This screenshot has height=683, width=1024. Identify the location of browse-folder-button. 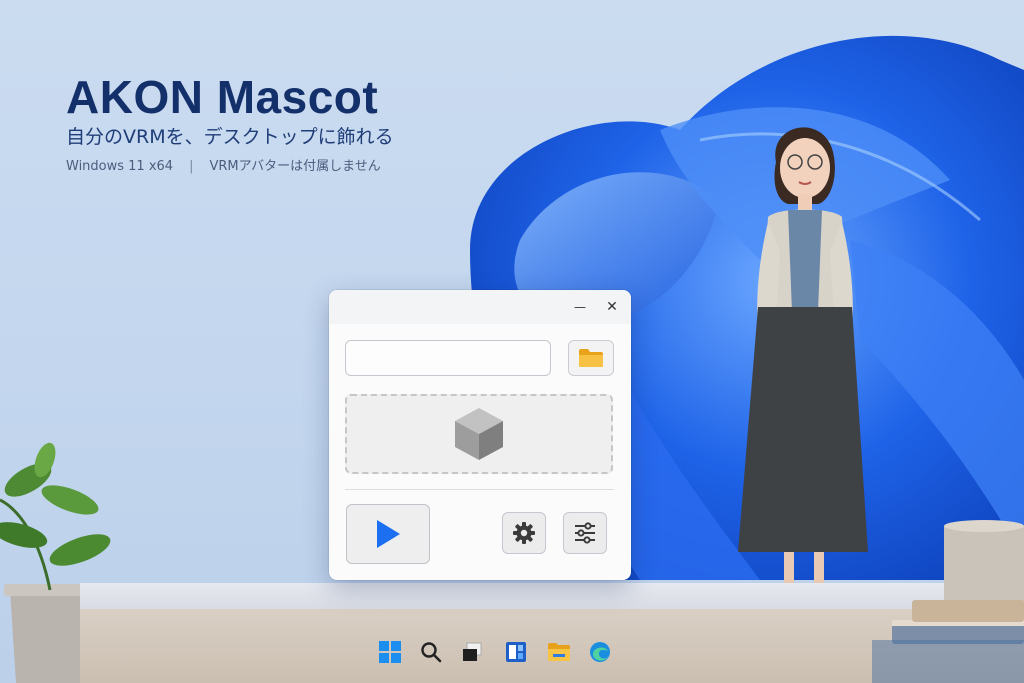
(591, 358).